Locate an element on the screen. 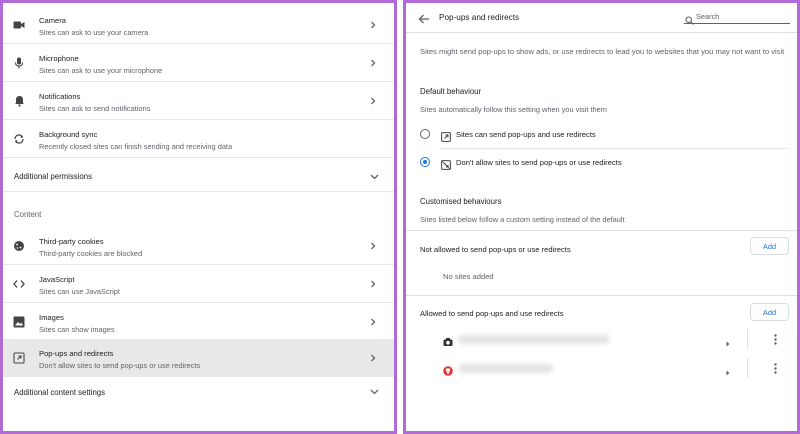 The width and height of the screenshot is (800, 434). cookie-icon is located at coordinates (19, 246).